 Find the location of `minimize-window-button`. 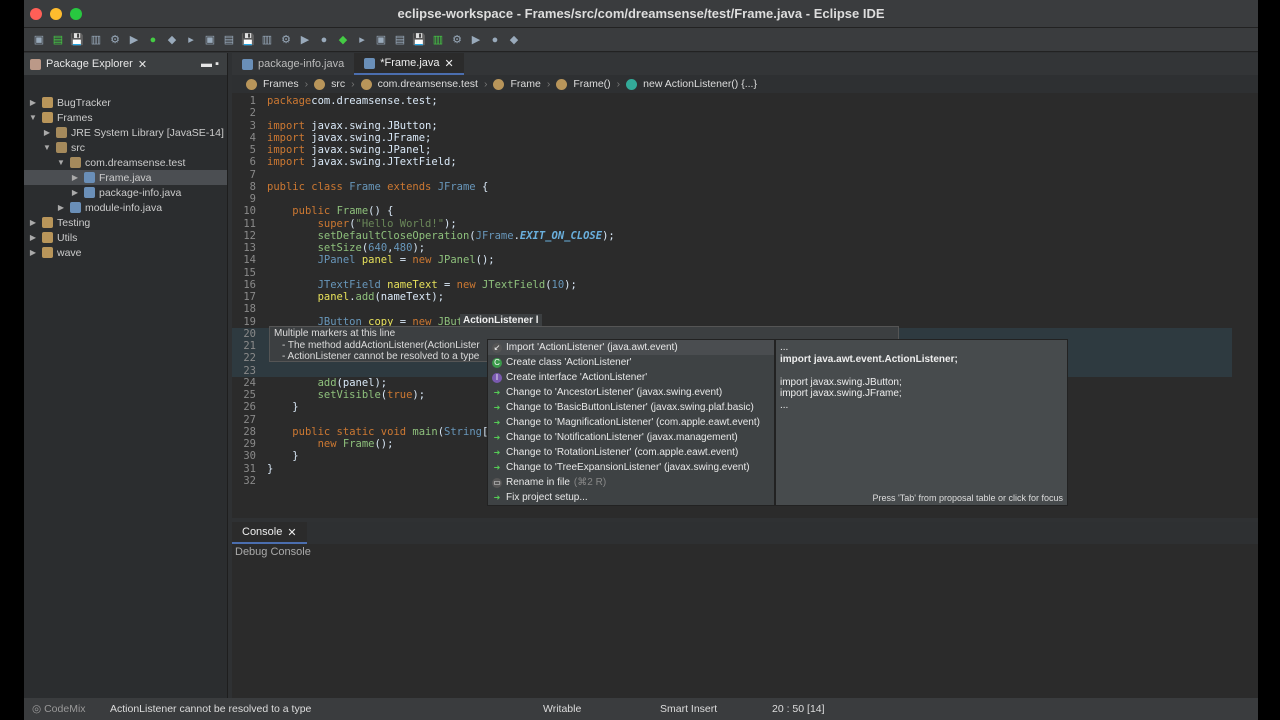

minimize-window-button is located at coordinates (56, 13).